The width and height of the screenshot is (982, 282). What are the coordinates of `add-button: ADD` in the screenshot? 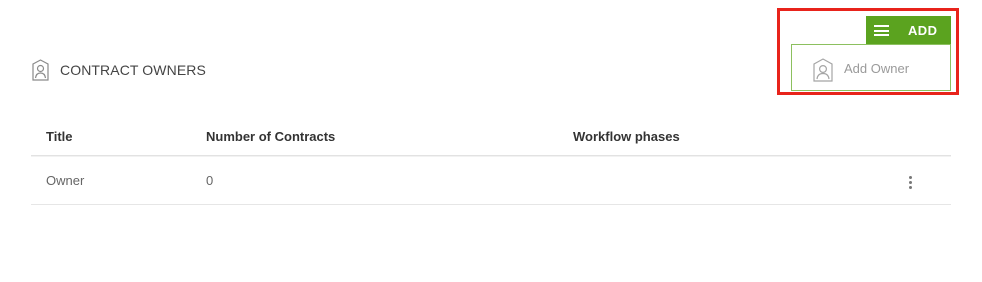 It's located at (908, 30).